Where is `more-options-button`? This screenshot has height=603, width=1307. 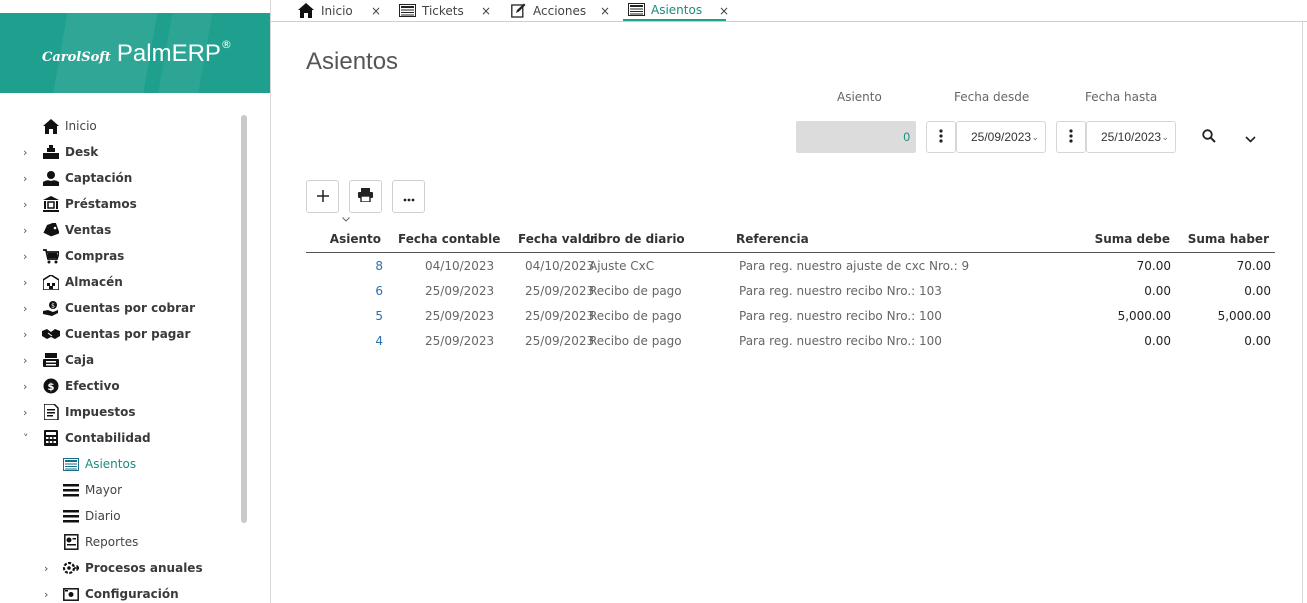 more-options-button is located at coordinates (408, 196).